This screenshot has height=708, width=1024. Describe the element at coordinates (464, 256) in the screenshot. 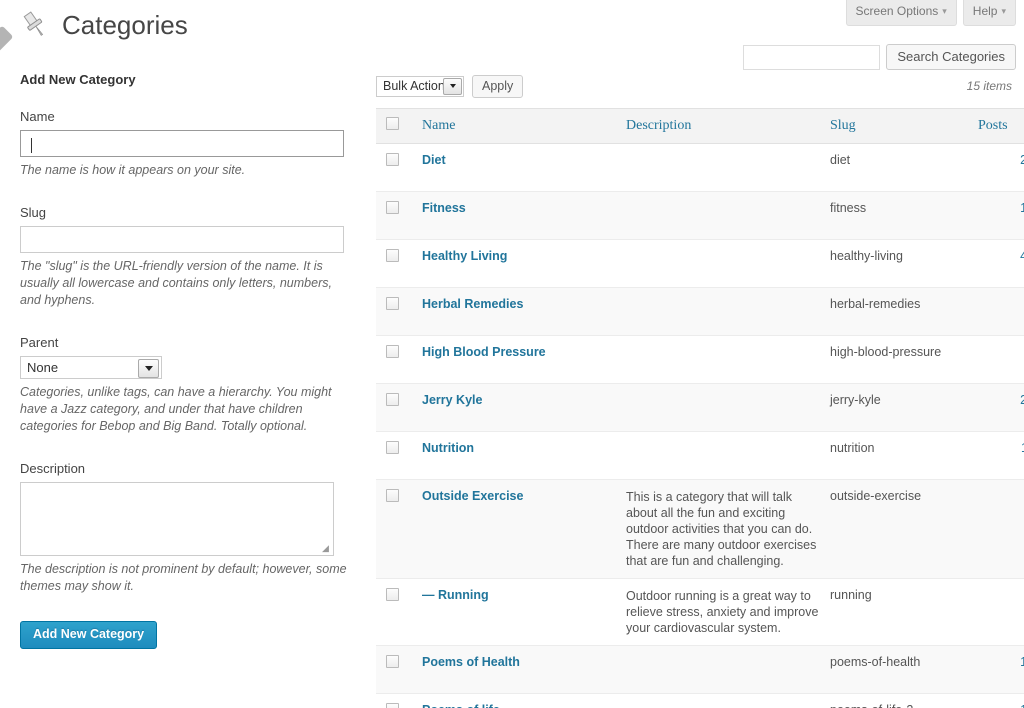

I see `category-name-link: Healthy Living` at that location.